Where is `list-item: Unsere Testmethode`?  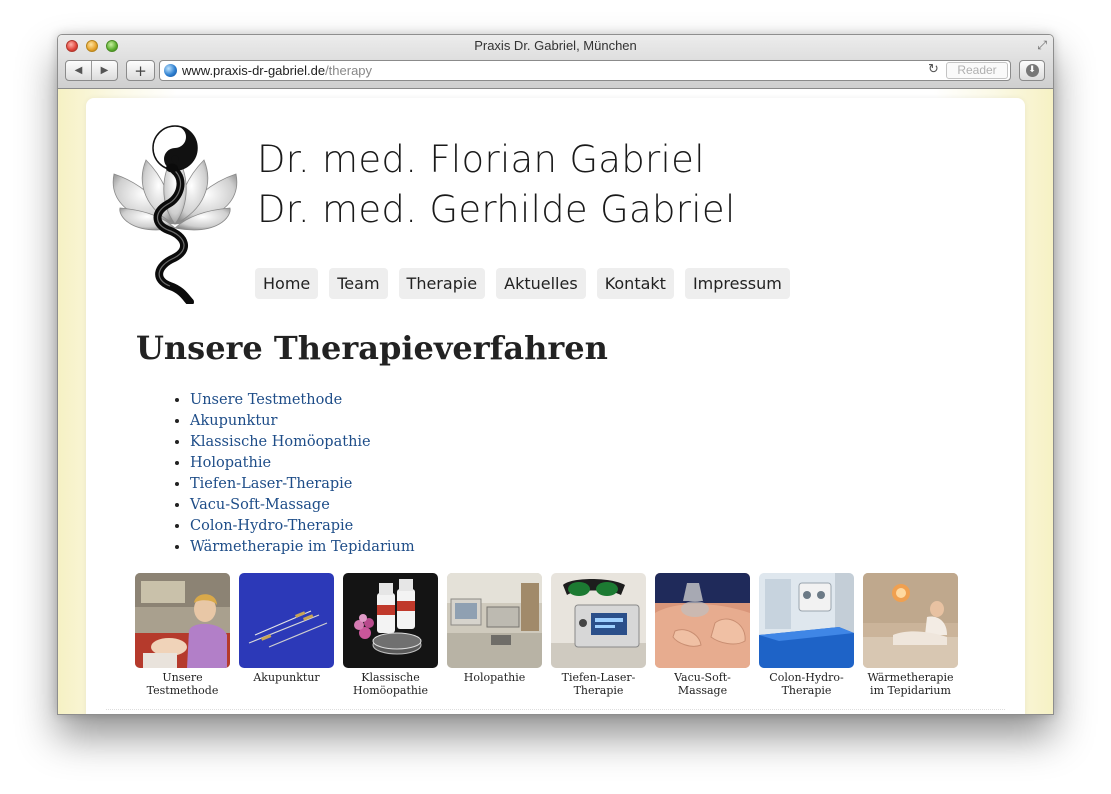 list-item: Unsere Testmethode is located at coordinates (302, 400).